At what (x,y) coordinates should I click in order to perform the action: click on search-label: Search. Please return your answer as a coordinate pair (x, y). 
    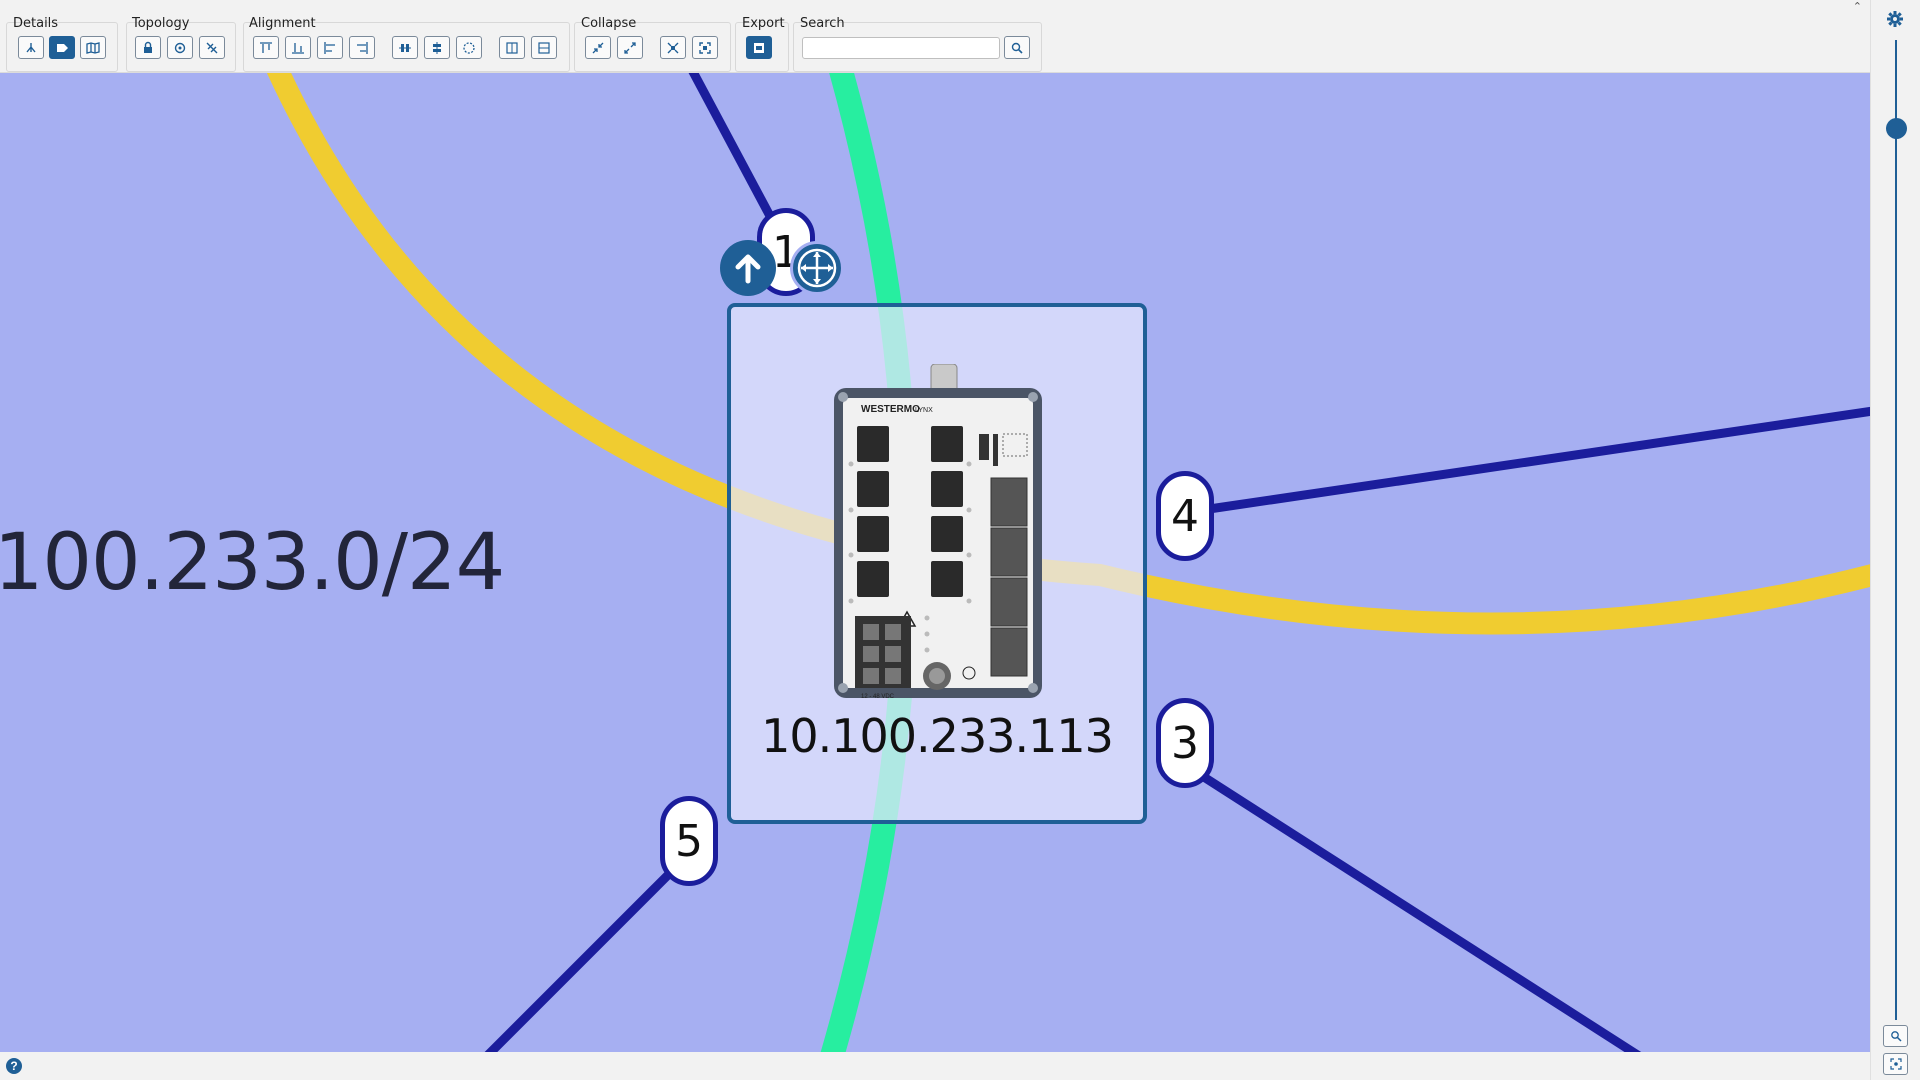
    Looking at the image, I should click on (822, 23).